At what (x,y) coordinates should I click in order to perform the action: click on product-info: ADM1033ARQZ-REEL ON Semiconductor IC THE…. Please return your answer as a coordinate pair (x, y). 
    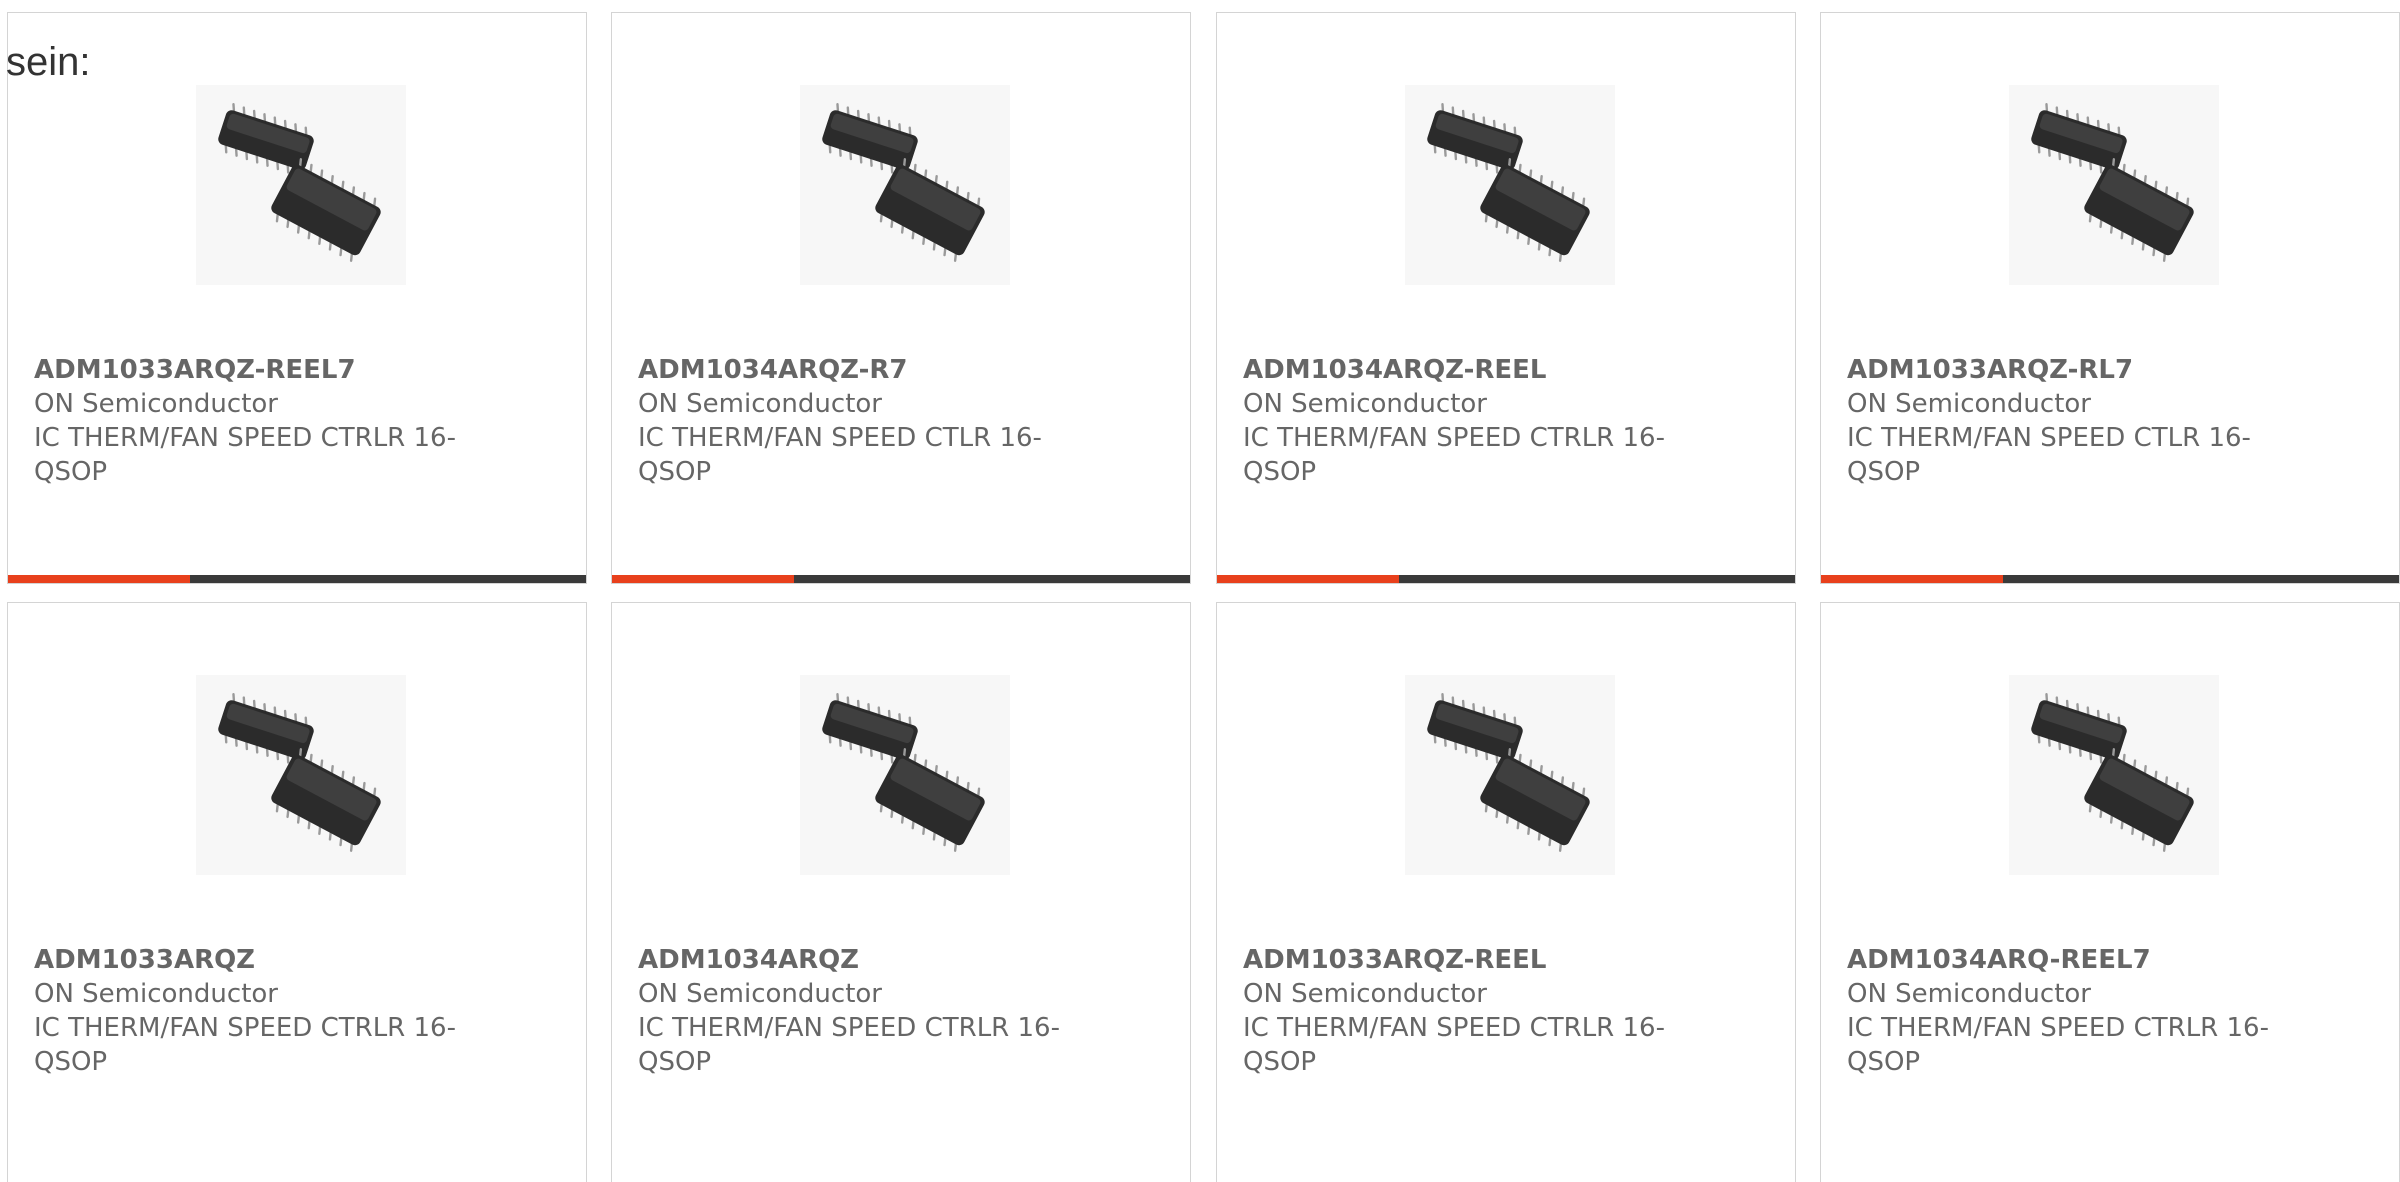
    Looking at the image, I should click on (1463, 1011).